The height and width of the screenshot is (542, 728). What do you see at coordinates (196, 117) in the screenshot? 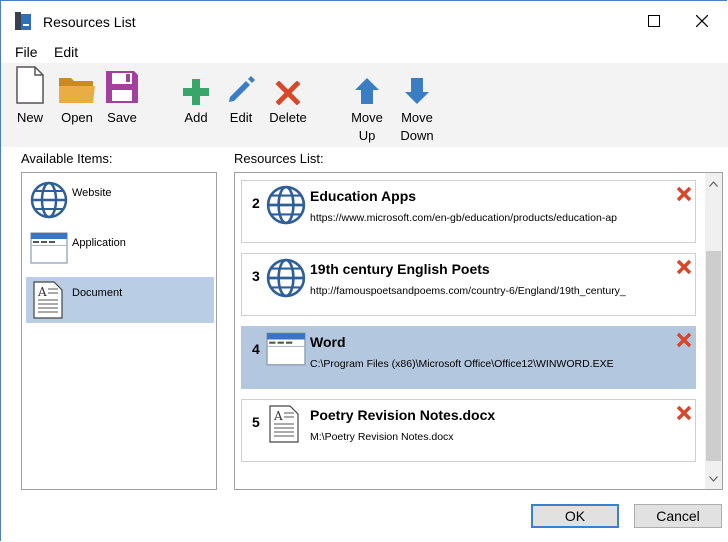
I see `add-label: Add` at bounding box center [196, 117].